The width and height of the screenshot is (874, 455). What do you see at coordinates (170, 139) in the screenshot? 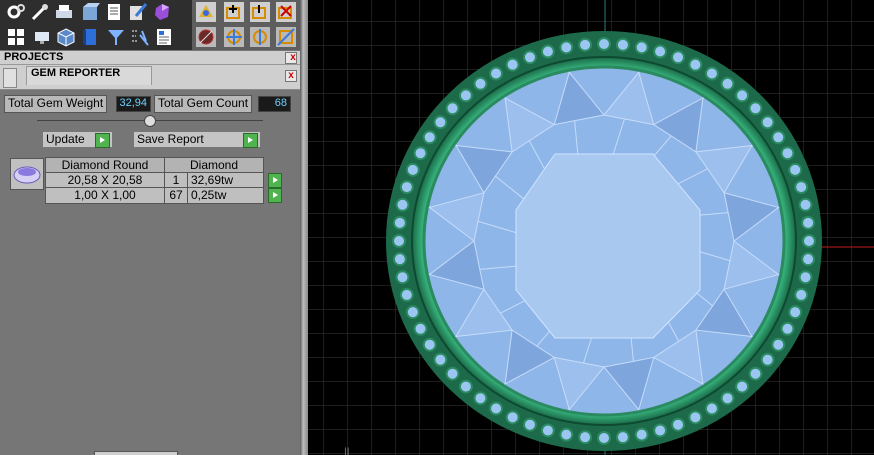
I see `save-report-label: Save Report` at bounding box center [170, 139].